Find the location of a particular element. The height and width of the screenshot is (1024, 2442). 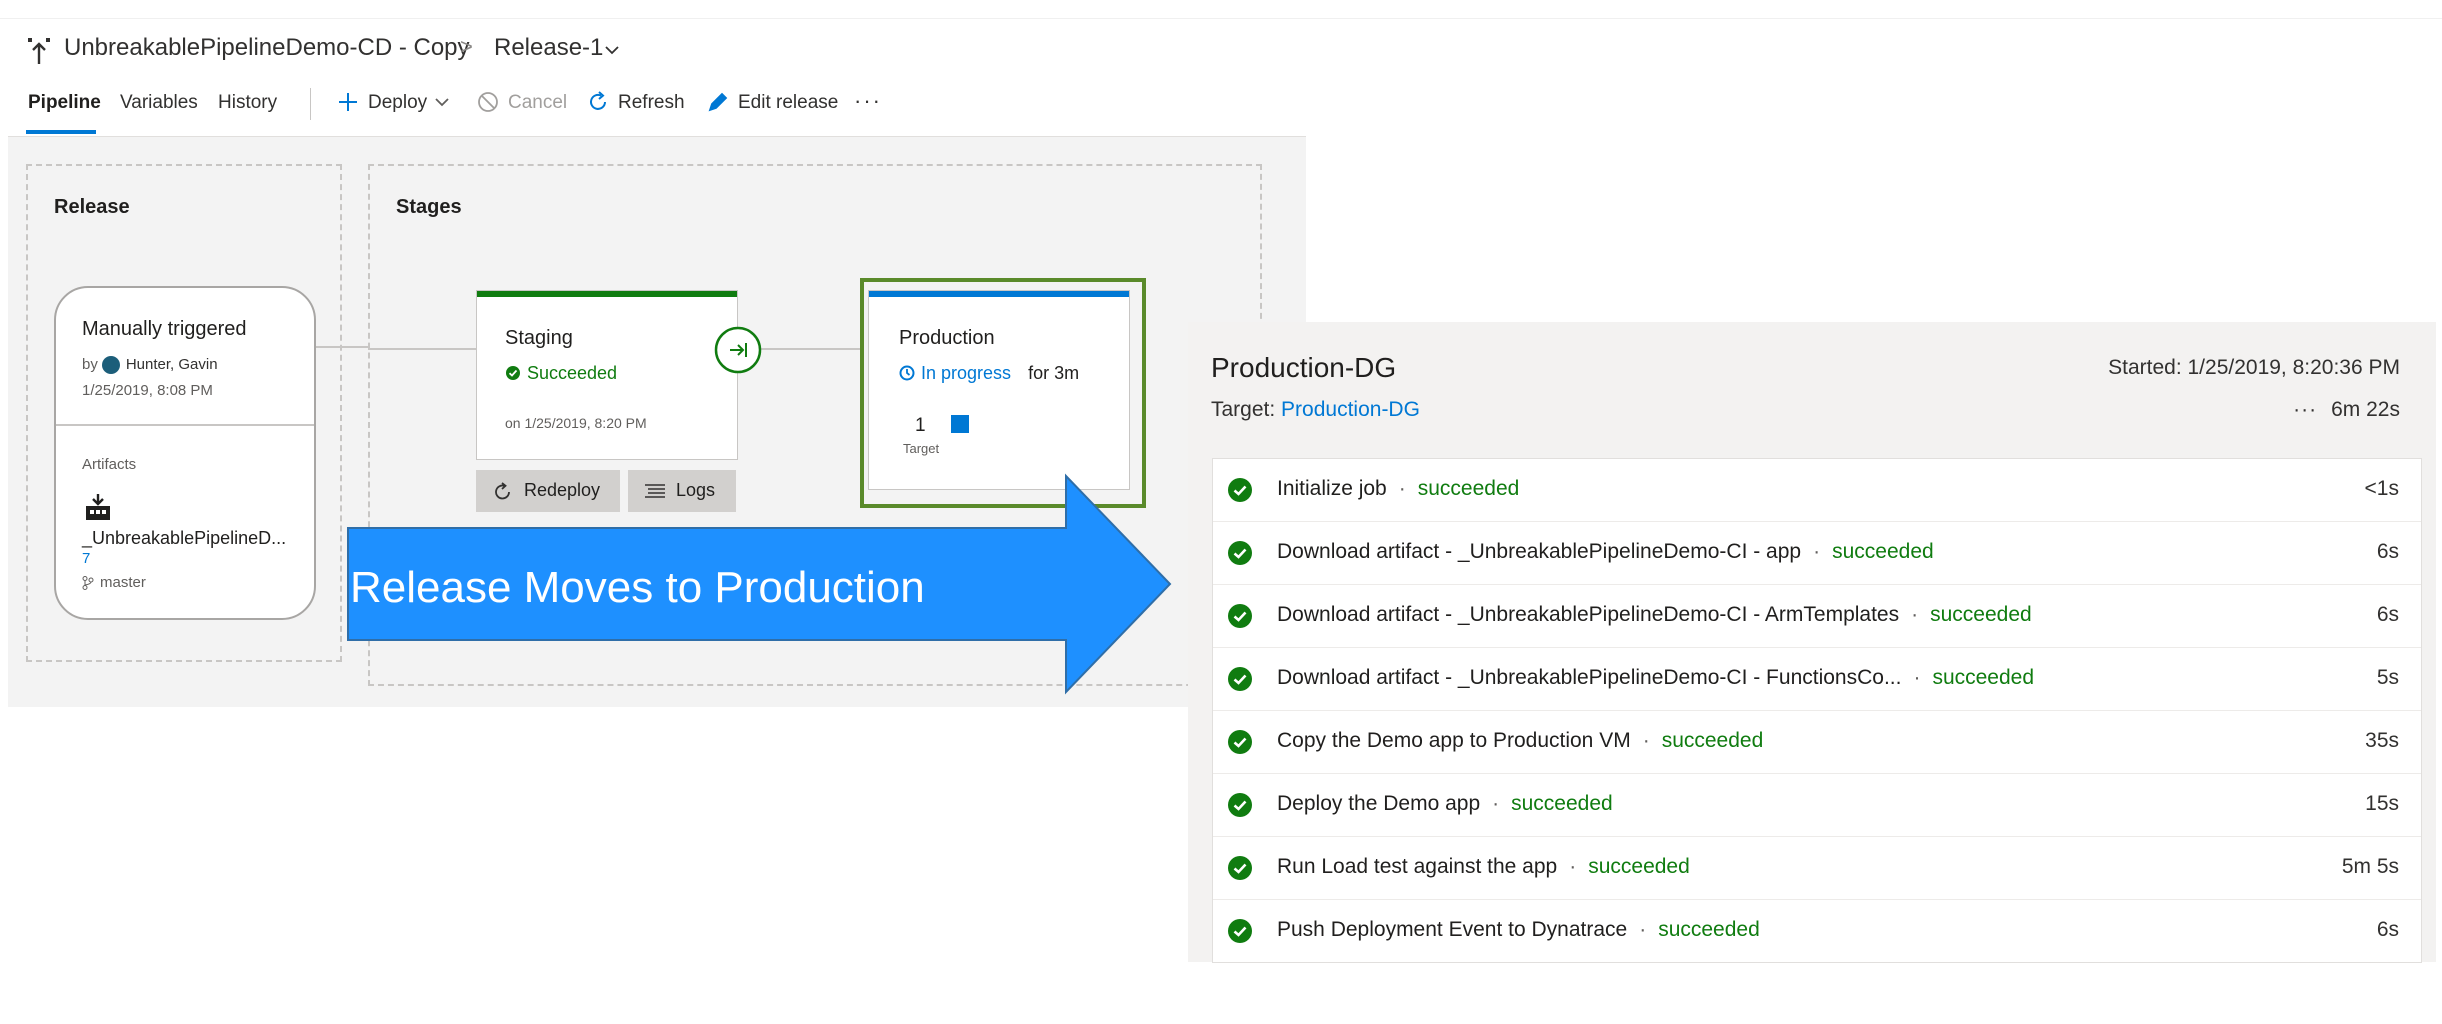

build-artifact-icon is located at coordinates (98, 507).